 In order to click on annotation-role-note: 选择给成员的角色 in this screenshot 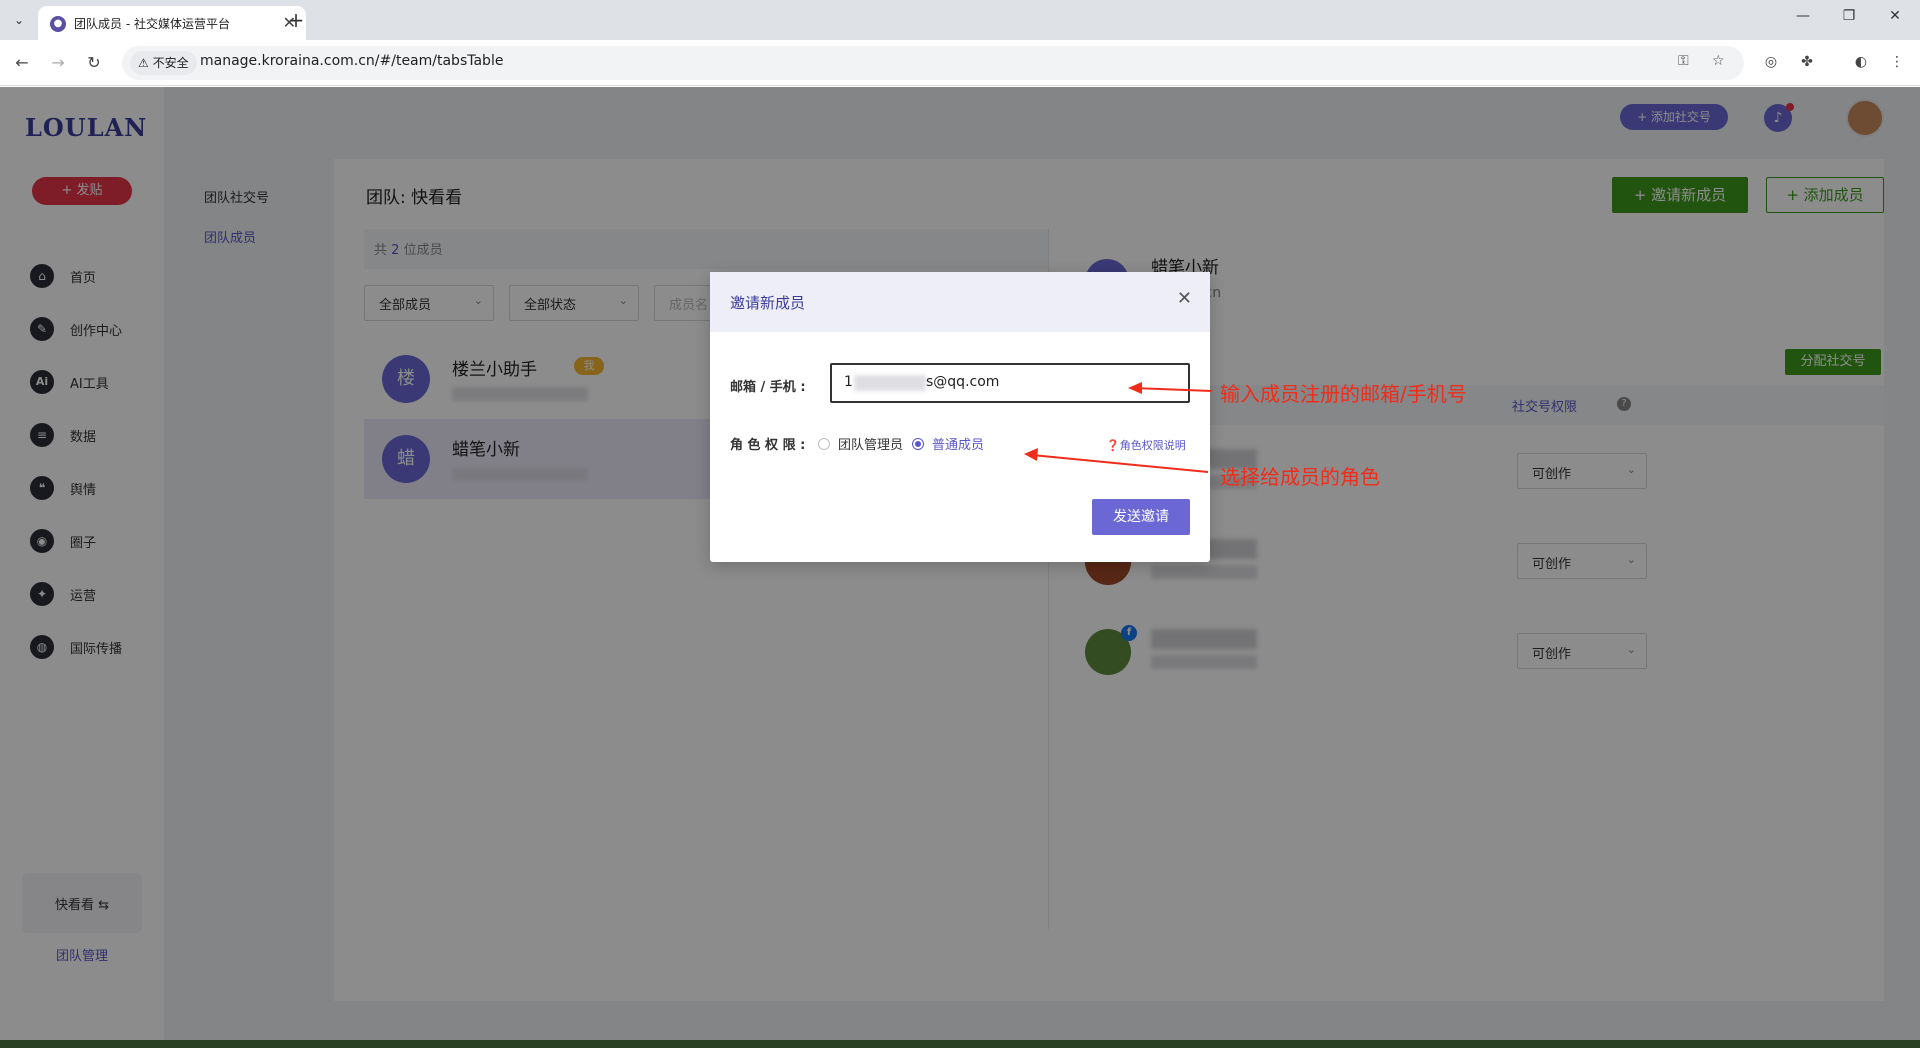, I will do `click(1300, 477)`.